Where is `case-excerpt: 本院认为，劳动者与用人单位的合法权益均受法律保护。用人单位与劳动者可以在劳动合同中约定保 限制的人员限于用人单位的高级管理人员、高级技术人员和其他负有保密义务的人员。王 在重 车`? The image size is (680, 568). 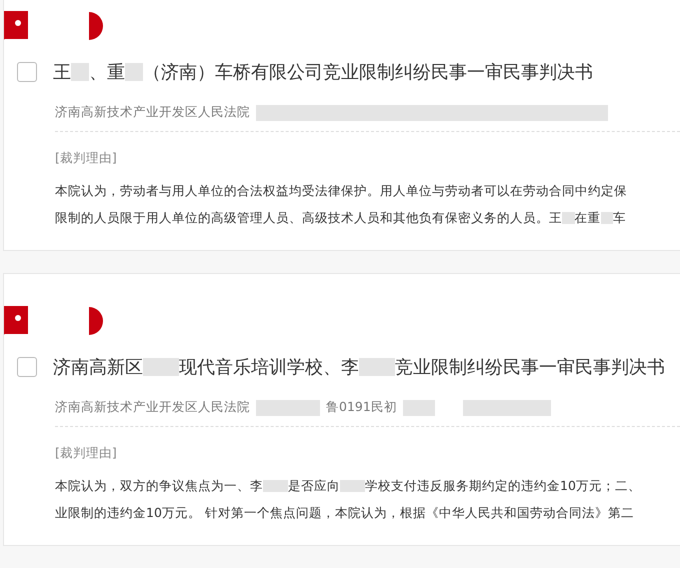
case-excerpt: 本院认为，劳动者与用人单位的合法权益均受法律保护。用人单位与劳动者可以在劳动合同中约定保 限制的人员限于用人单位的高级管理人员、高级技术人员和其他负有保密义务的人员。王 在重 车 is located at coordinates (341, 204).